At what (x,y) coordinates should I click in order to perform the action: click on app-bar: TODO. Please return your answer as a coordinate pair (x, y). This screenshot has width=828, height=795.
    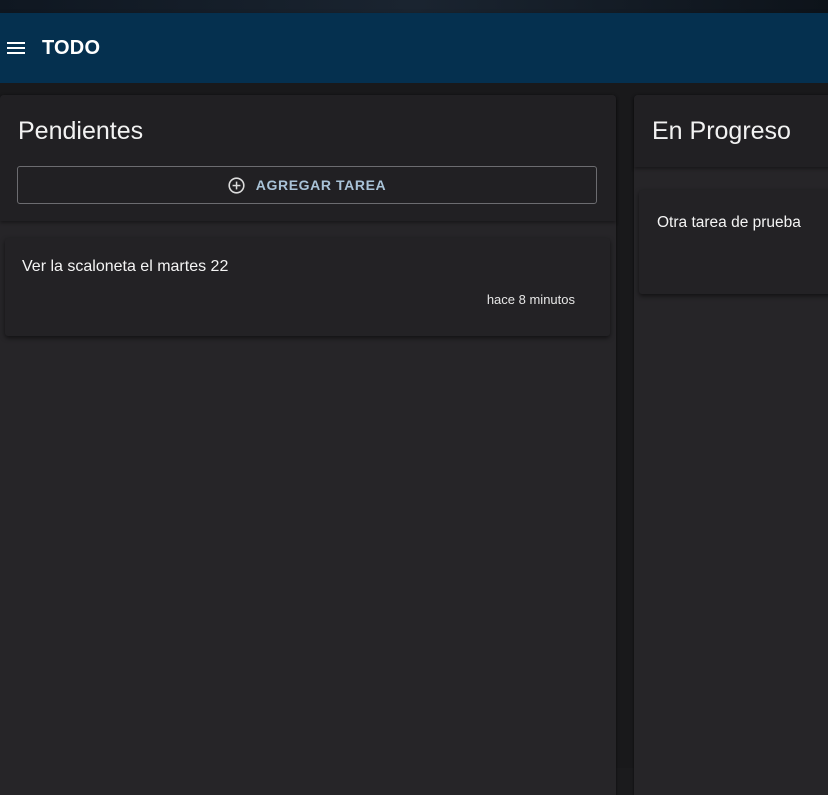
    Looking at the image, I should click on (414, 48).